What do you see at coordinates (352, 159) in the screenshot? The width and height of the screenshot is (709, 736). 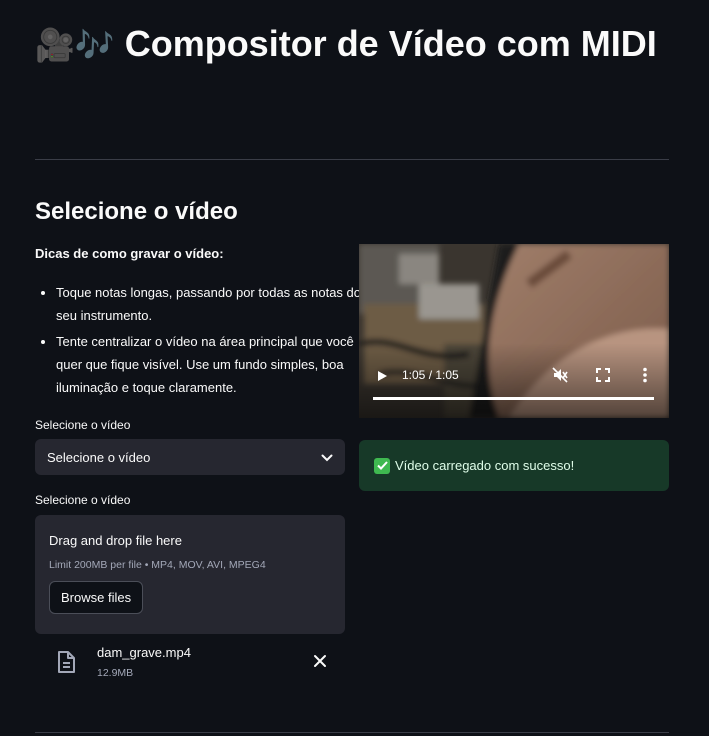 I see `divider-top` at bounding box center [352, 159].